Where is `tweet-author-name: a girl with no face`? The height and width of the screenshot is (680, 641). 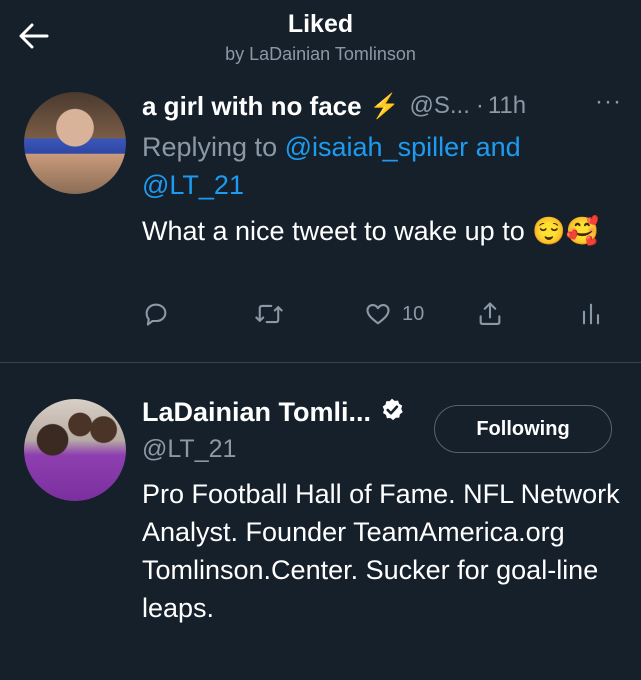 tweet-author-name: a girl with no face is located at coordinates (252, 106).